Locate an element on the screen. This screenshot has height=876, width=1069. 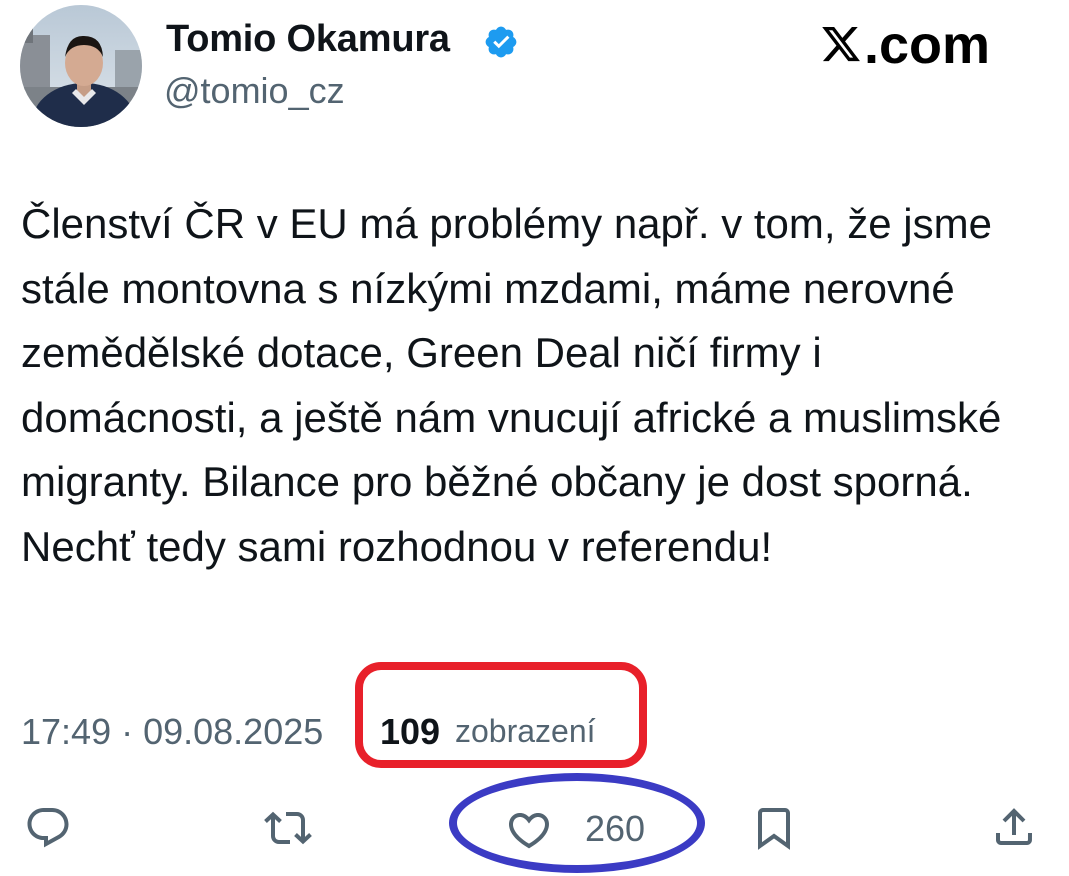
share-icon is located at coordinates (1014, 826).